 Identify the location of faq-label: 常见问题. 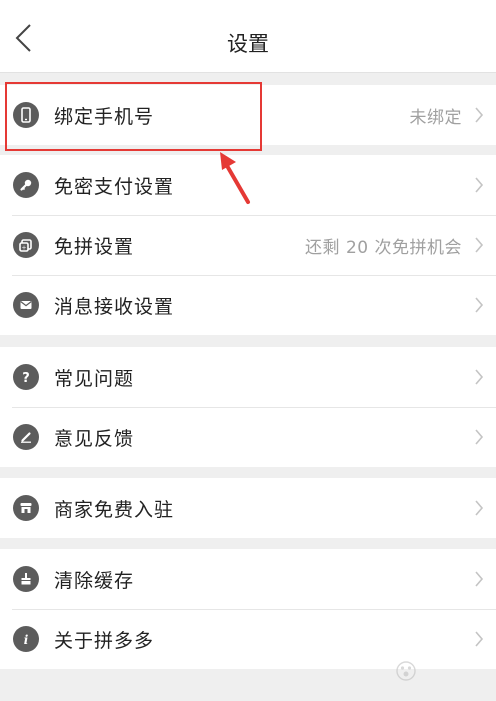
(94, 378).